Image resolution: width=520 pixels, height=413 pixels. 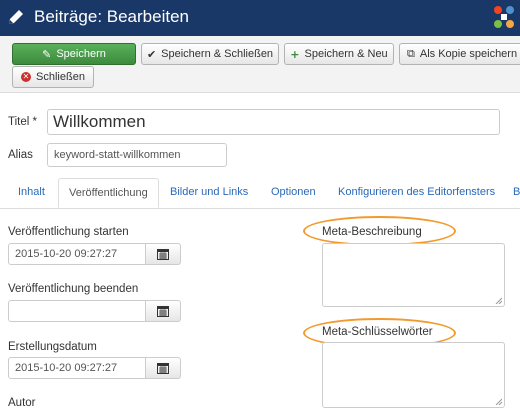 What do you see at coordinates (77, 311) in the screenshot?
I see `publish-end-field` at bounding box center [77, 311].